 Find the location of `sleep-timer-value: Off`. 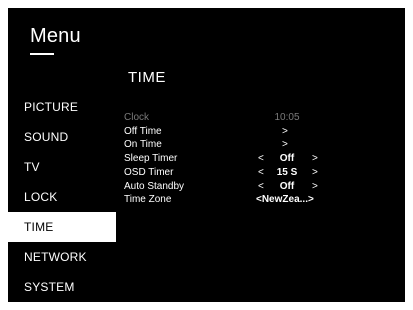

sleep-timer-value: Off is located at coordinates (287, 158).